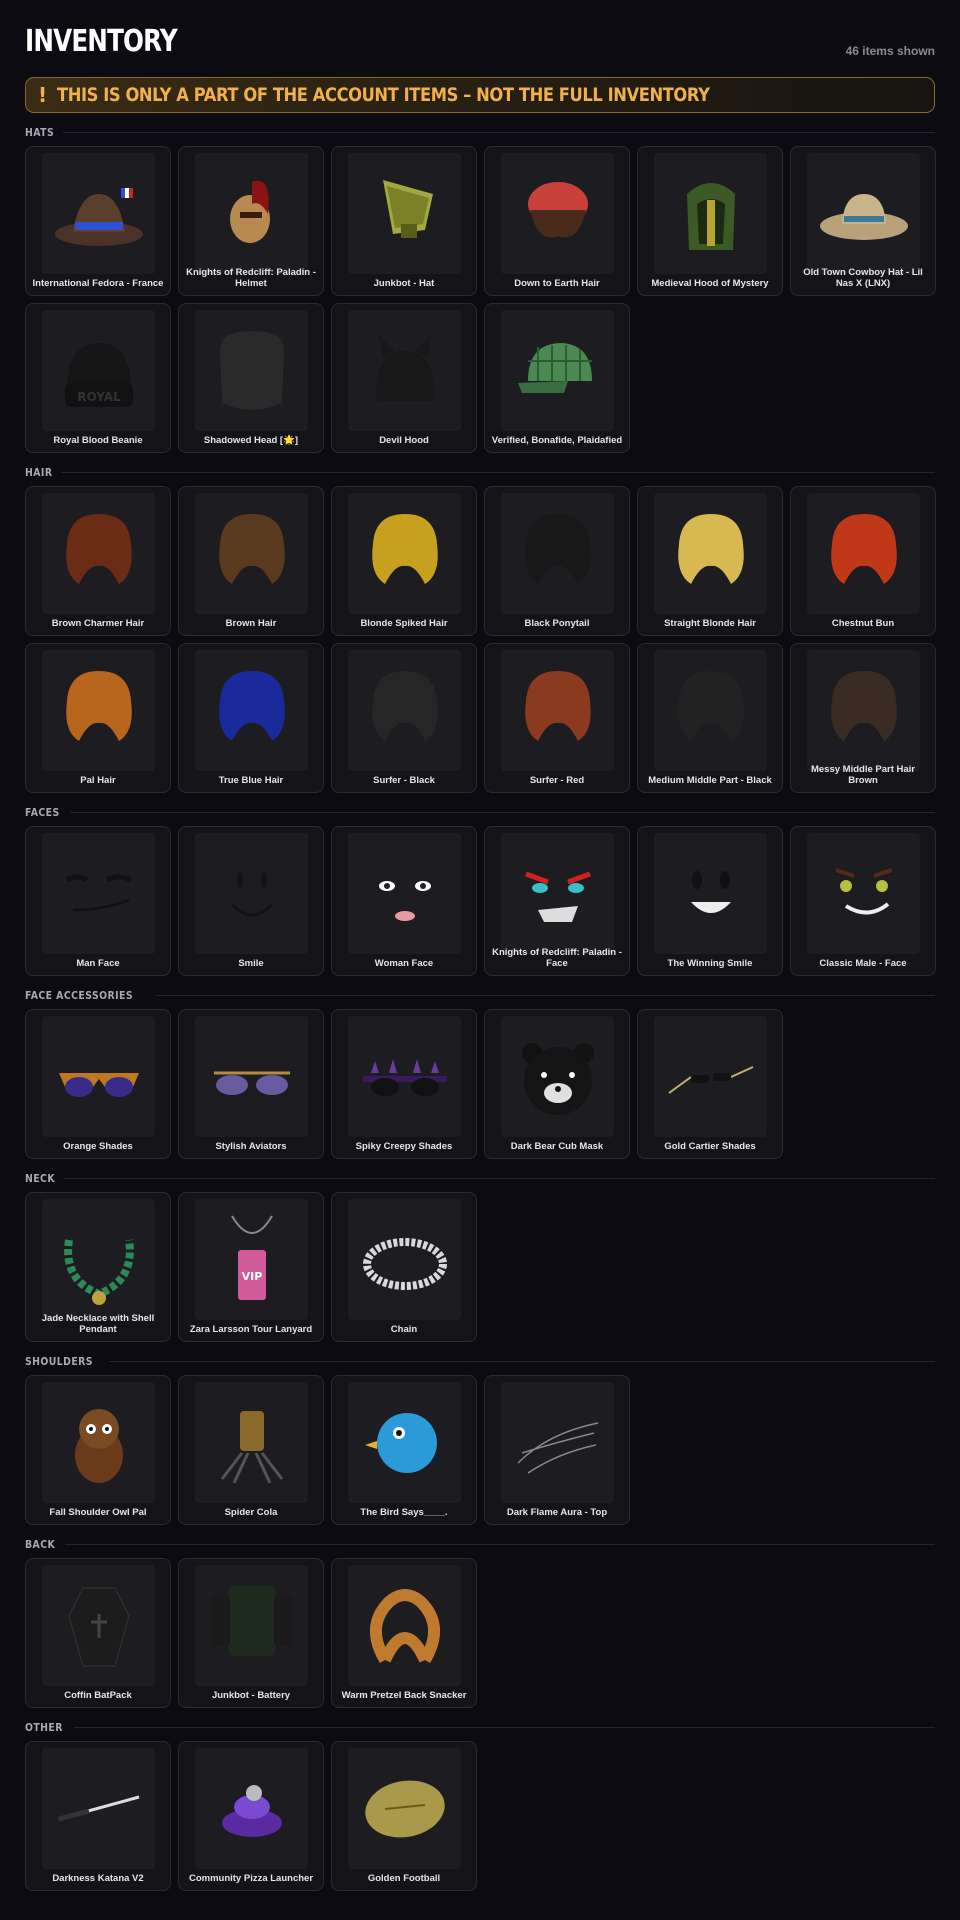 The image size is (960, 1920). What do you see at coordinates (404, 901) in the screenshot?
I see `item-card: Woman Face` at bounding box center [404, 901].